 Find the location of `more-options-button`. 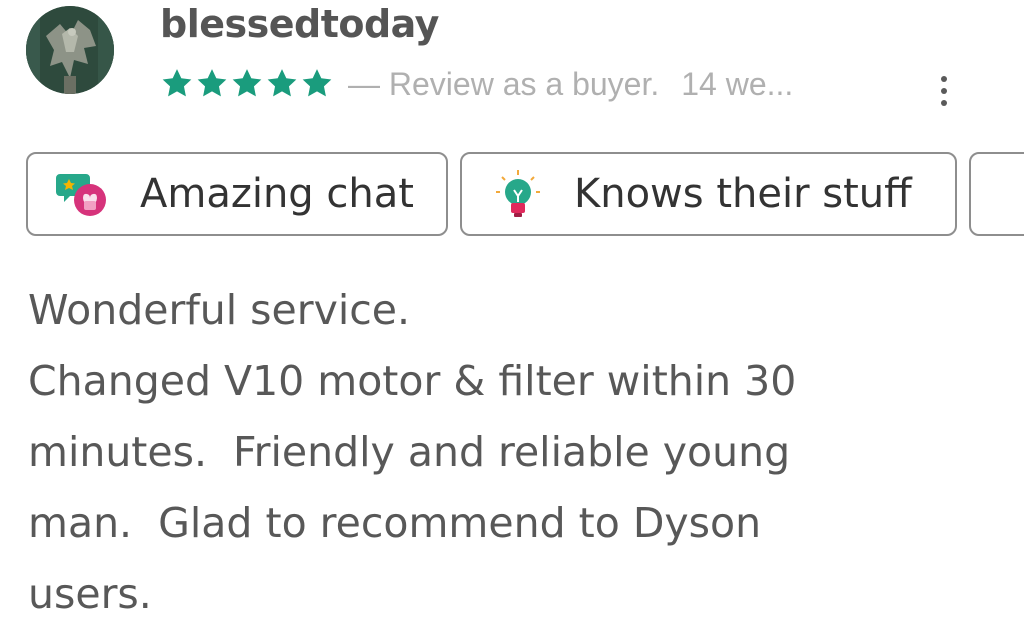

more-options-button is located at coordinates (944, 91).